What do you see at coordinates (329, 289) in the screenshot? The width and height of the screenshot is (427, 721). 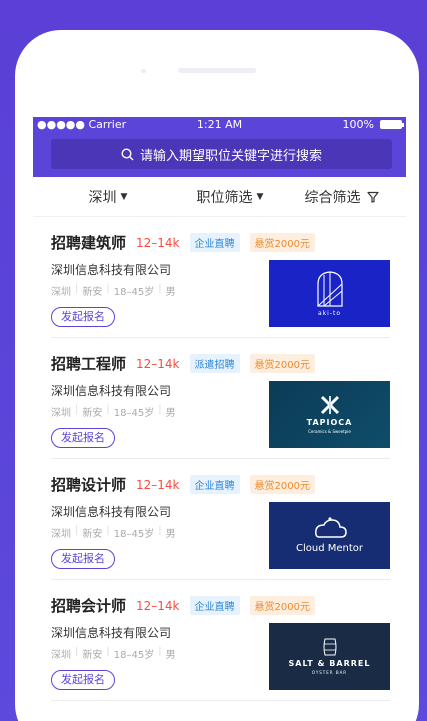 I see `akito-logo-icon` at bounding box center [329, 289].